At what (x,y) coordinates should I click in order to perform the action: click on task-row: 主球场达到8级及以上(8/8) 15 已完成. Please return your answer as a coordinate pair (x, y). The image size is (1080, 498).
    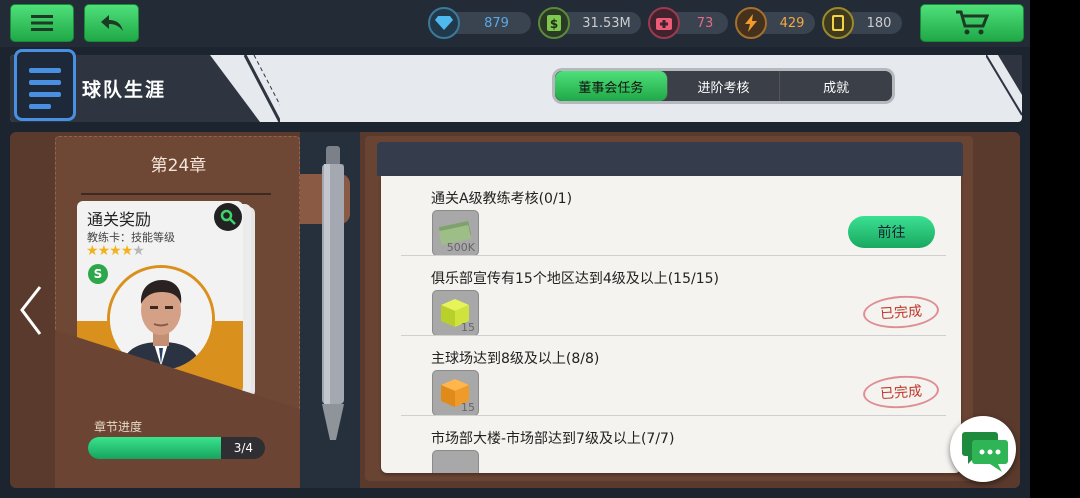
    Looking at the image, I should click on (671, 376).